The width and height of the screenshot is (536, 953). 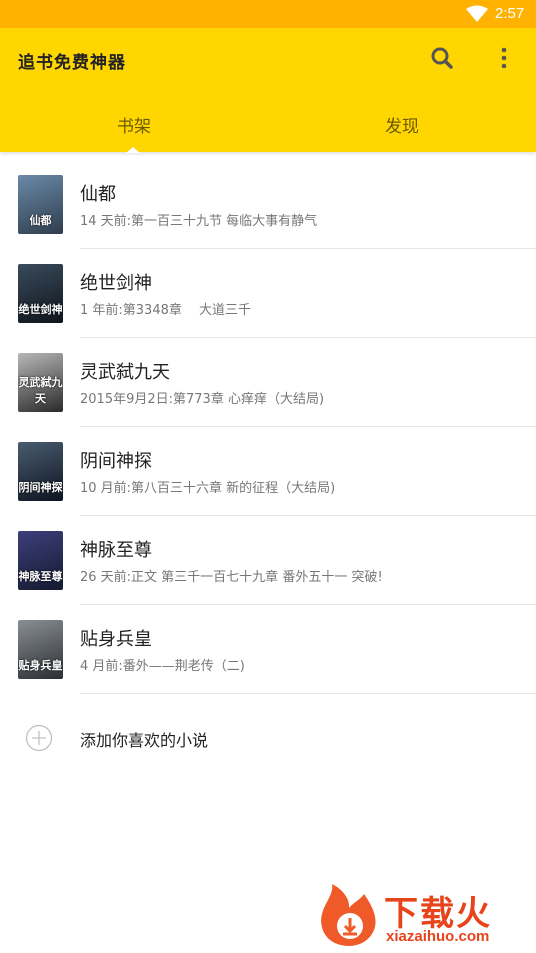 I want to click on app-bar: 追书免费神器 书架 发现, so click(x=268, y=90).